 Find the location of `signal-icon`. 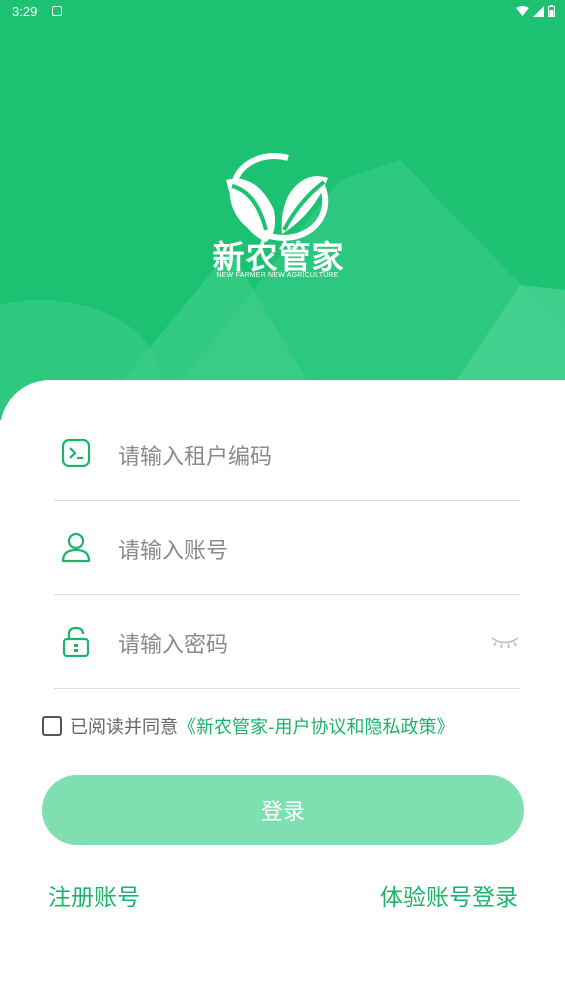

signal-icon is located at coordinates (538, 11).